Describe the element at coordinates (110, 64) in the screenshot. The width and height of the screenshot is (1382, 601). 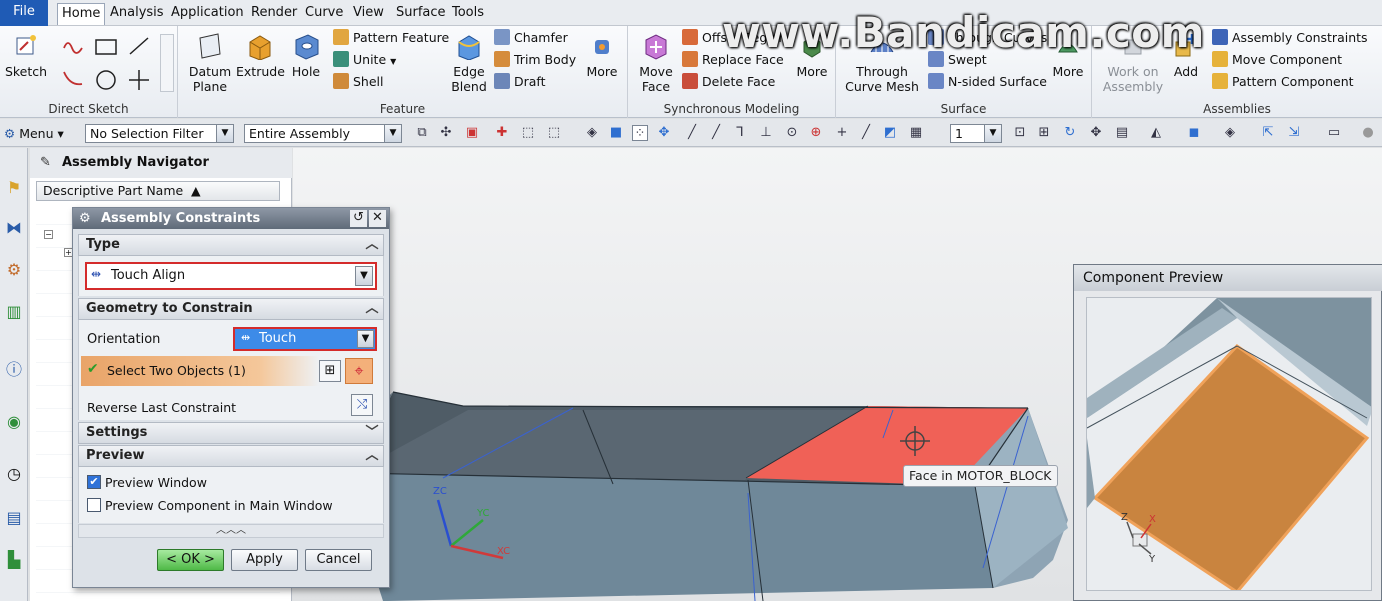
I see `sketch-tools-icons` at that location.